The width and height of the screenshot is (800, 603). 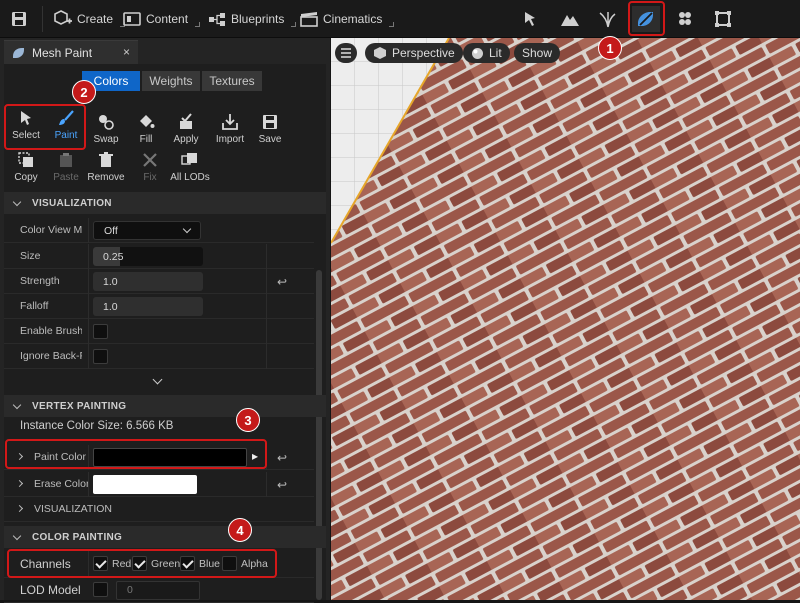 What do you see at coordinates (165, 203) in the screenshot?
I see `visualization-section-header: VISUALIZATION` at bounding box center [165, 203].